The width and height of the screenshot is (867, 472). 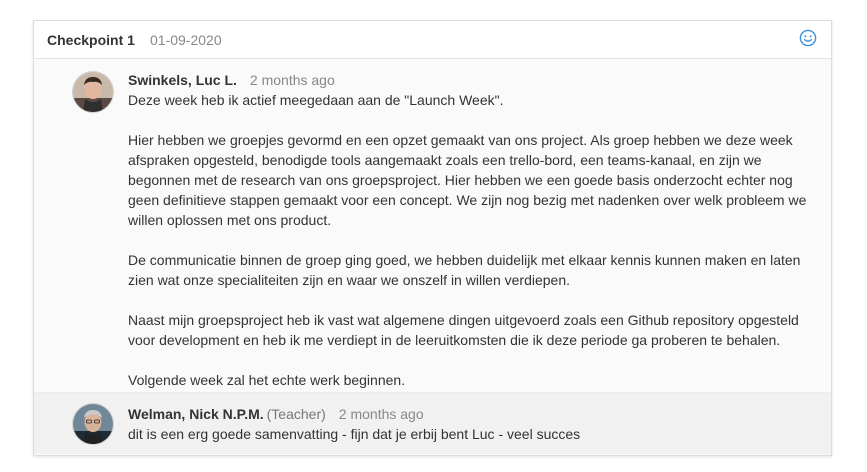 What do you see at coordinates (432, 40) in the screenshot?
I see `checkpoint-header: Checkpoint 1 01-09-2020` at bounding box center [432, 40].